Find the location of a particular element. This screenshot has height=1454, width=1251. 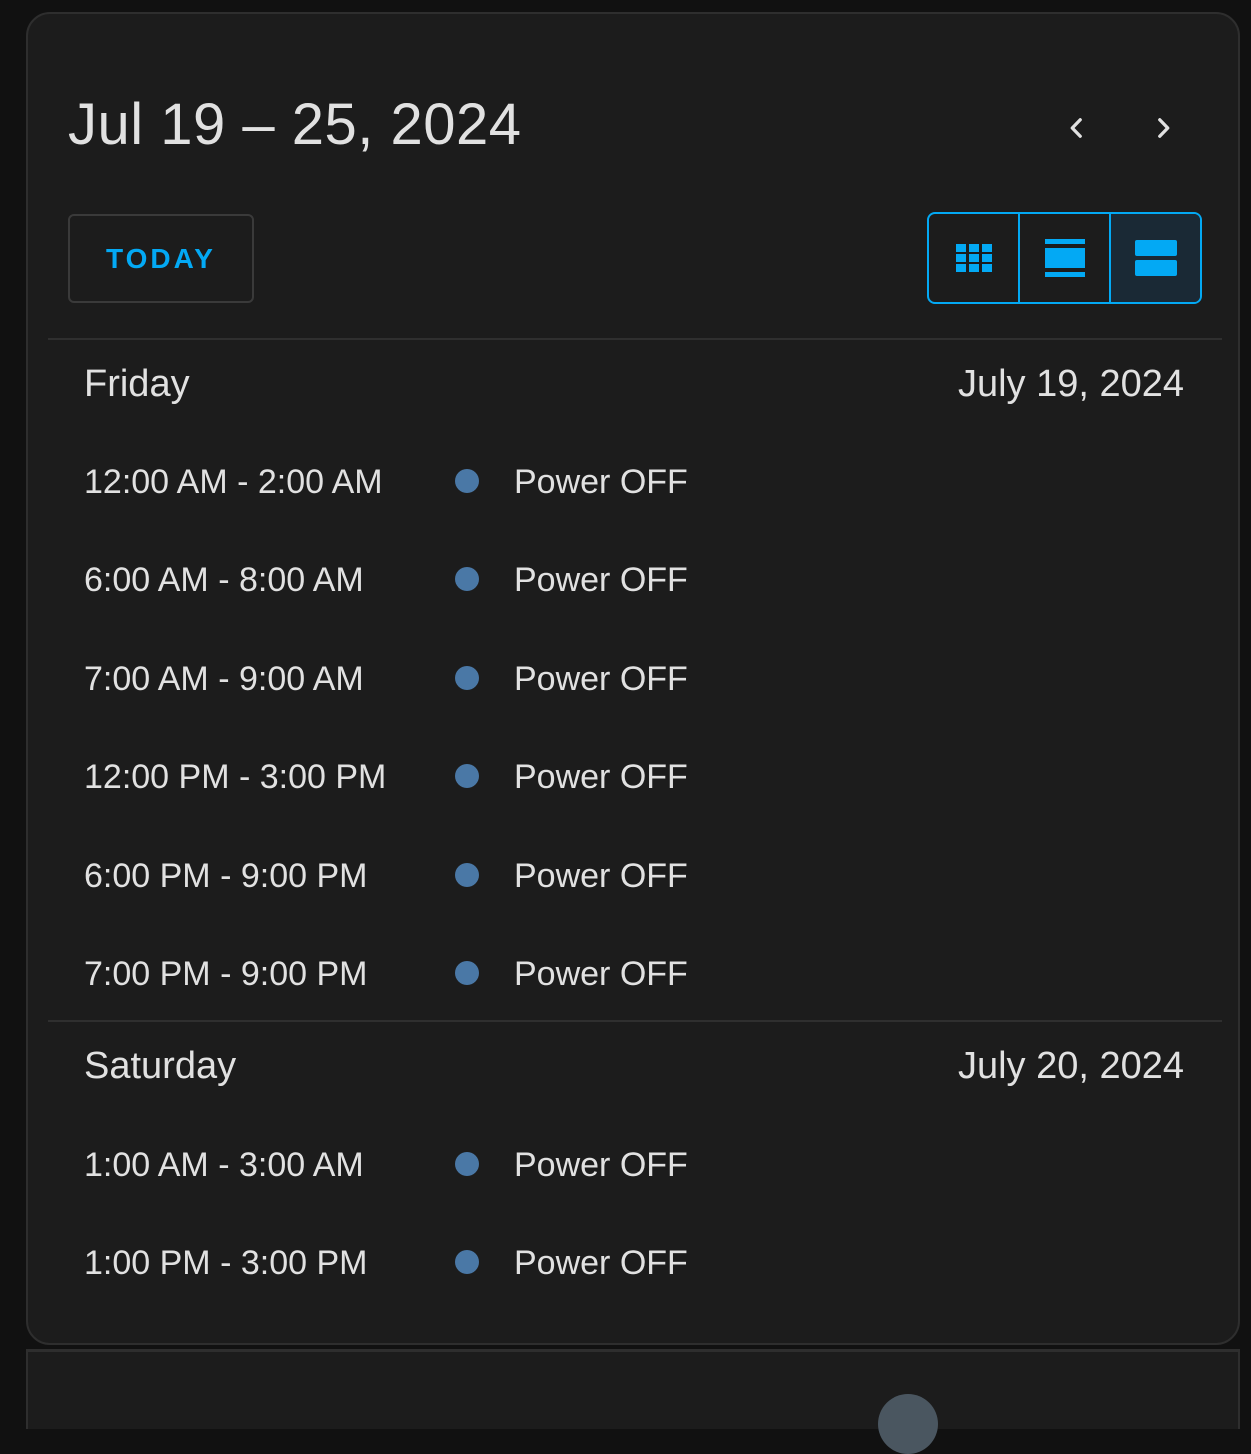

previous-button is located at coordinates (1076, 128).